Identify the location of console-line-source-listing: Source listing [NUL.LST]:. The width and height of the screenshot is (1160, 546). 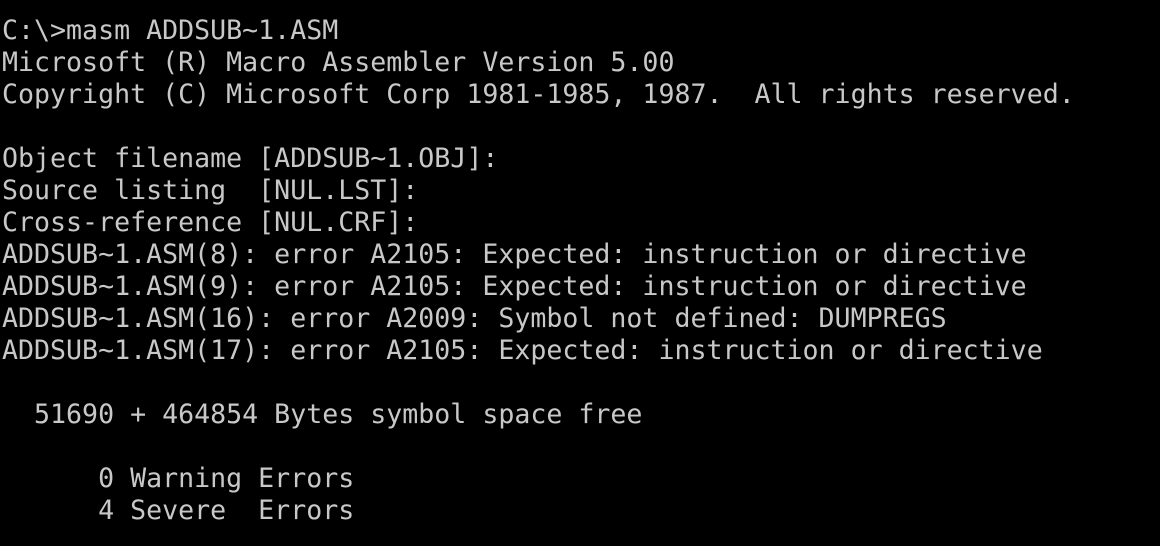
(210, 190).